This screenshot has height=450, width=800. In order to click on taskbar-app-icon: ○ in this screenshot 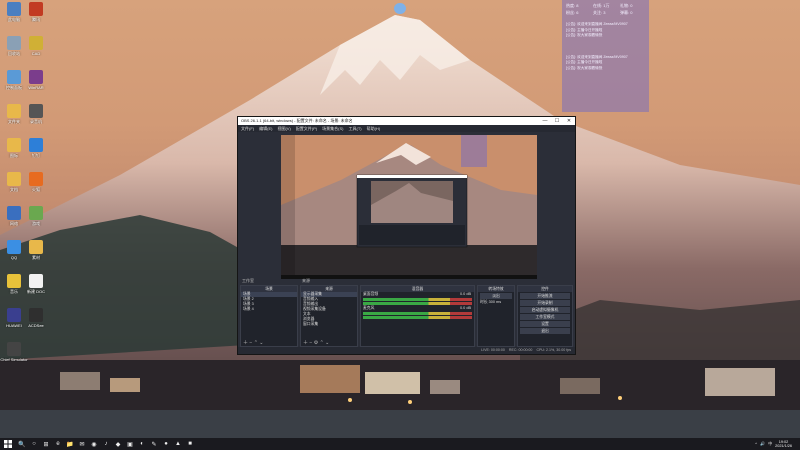, I will do `click(34, 444)`.